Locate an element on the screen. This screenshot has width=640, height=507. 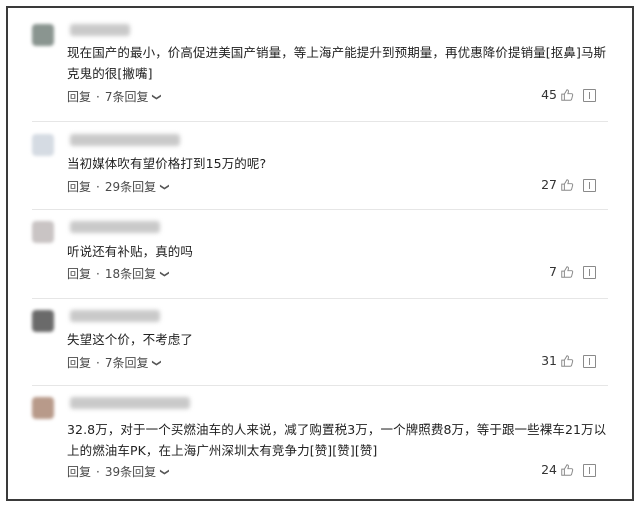
like-count: 24 is located at coordinates (549, 469).